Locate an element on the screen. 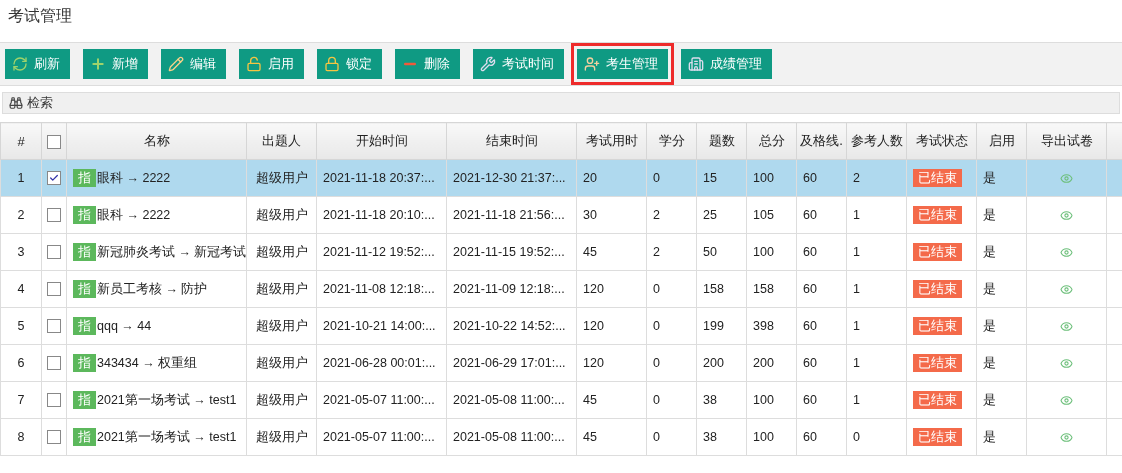  column-header: 考试用时 is located at coordinates (611, 141).